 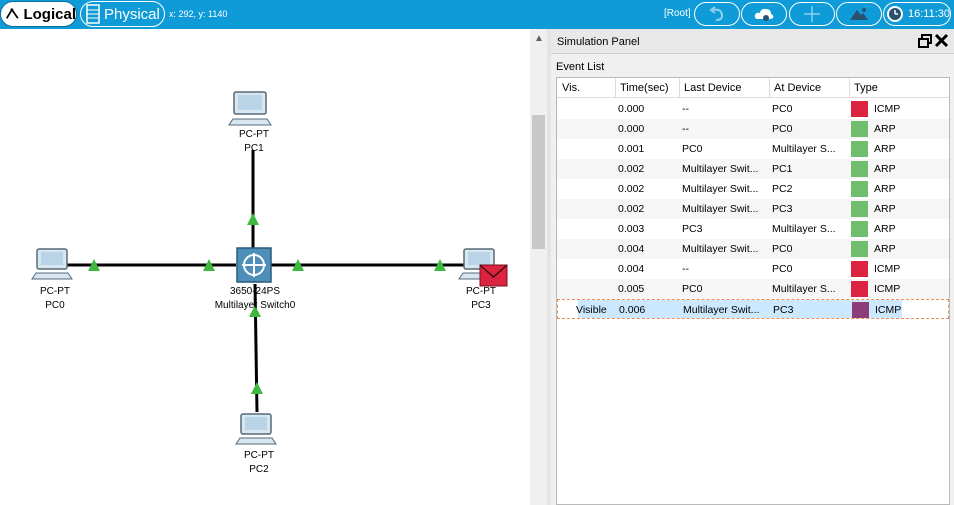 I want to click on event-vis: Visible, so click(x=591, y=310).